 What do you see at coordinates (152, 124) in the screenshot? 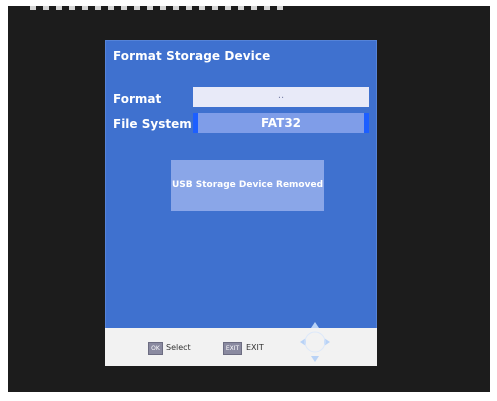
I see `file-system-label: File System` at bounding box center [152, 124].